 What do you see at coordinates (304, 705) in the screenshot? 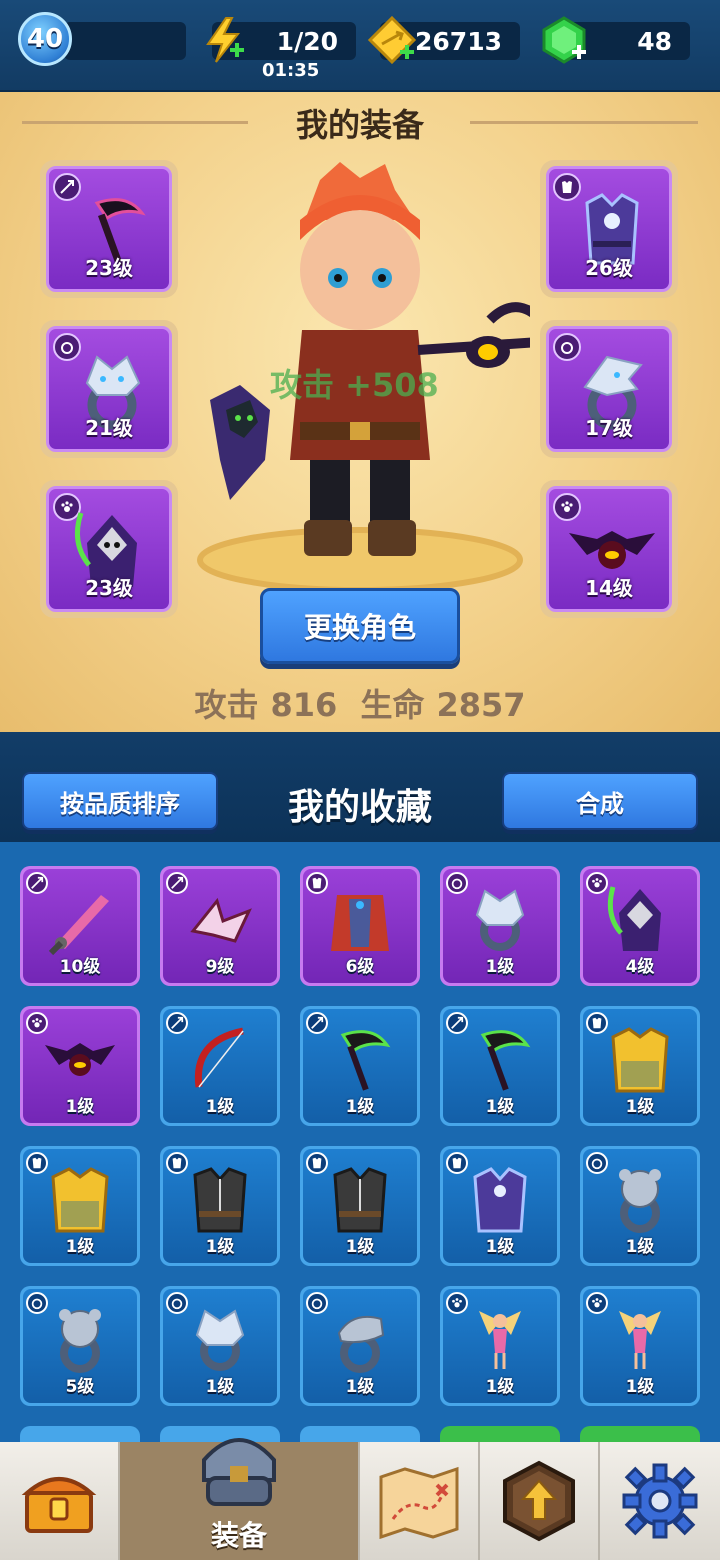
I see `attack-value: 816` at bounding box center [304, 705].